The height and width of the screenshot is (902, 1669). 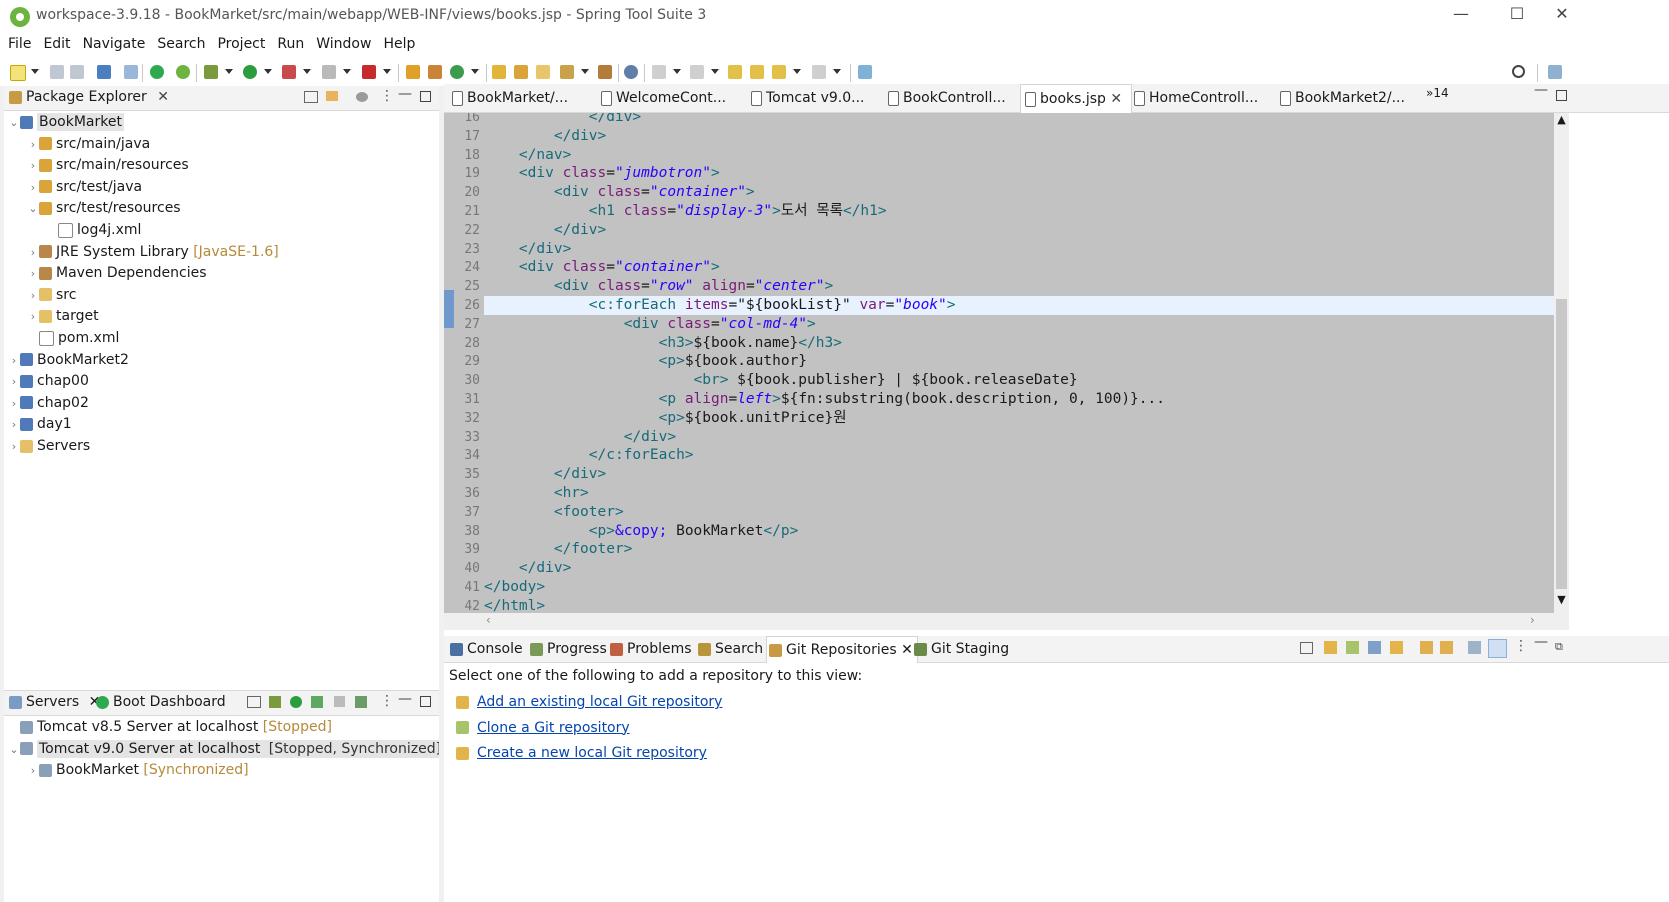 I want to click on menu-navigate: Navigate, so click(x=114, y=44).